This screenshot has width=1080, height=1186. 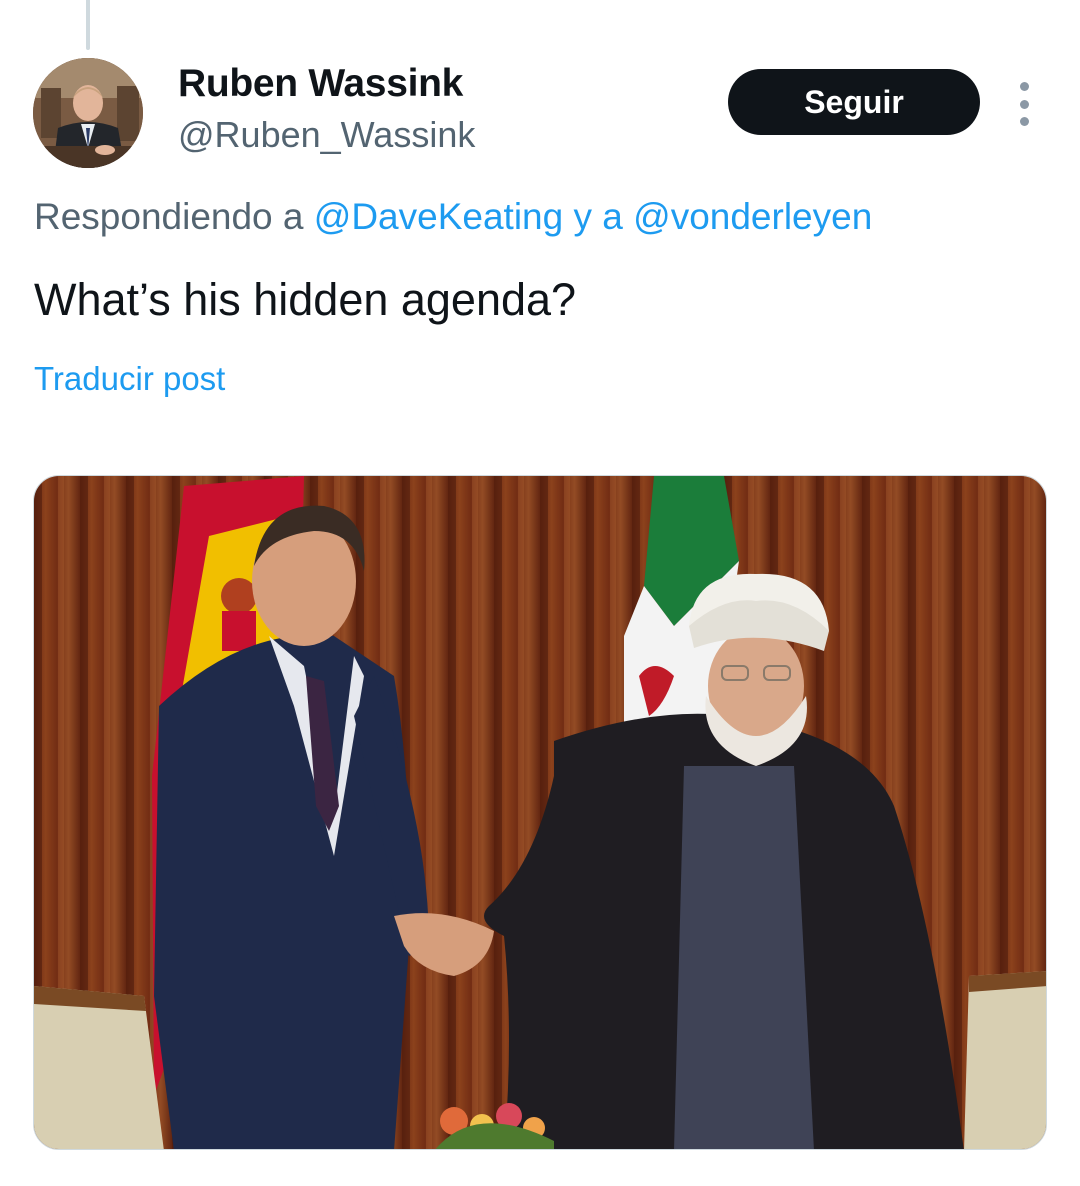 What do you see at coordinates (129, 379) in the screenshot?
I see `translate-post-link: Traducir post` at bounding box center [129, 379].